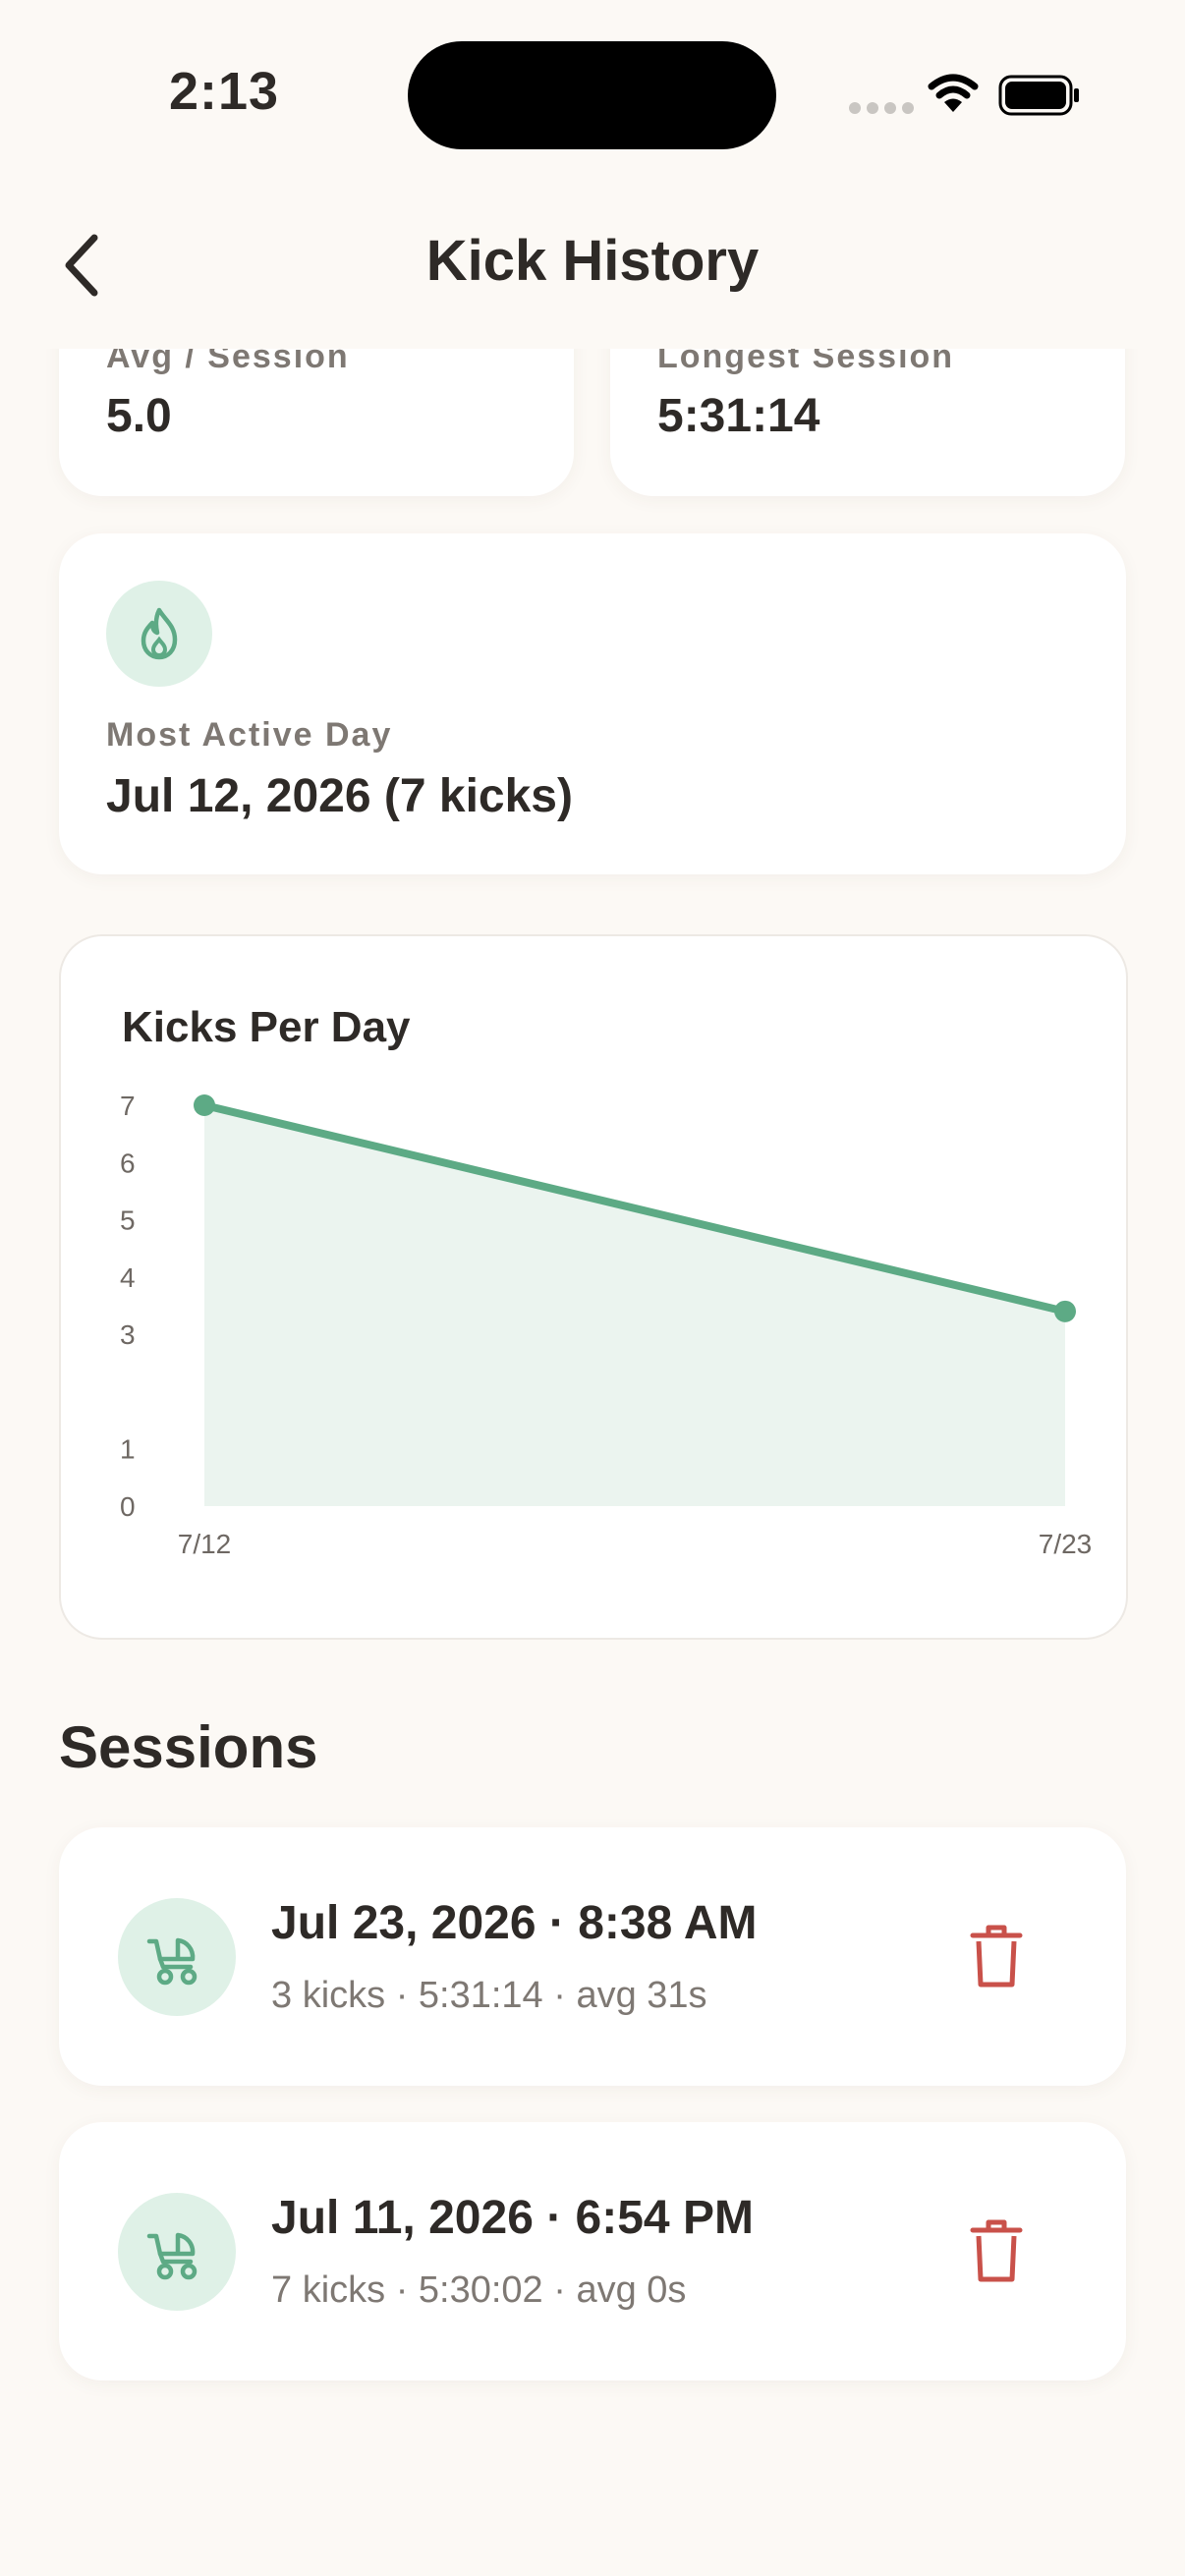 This screenshot has width=1185, height=2576. Describe the element at coordinates (489, 1995) in the screenshot. I see `session-details: 3 kicks · 5:31:14 · avg 31s` at that location.